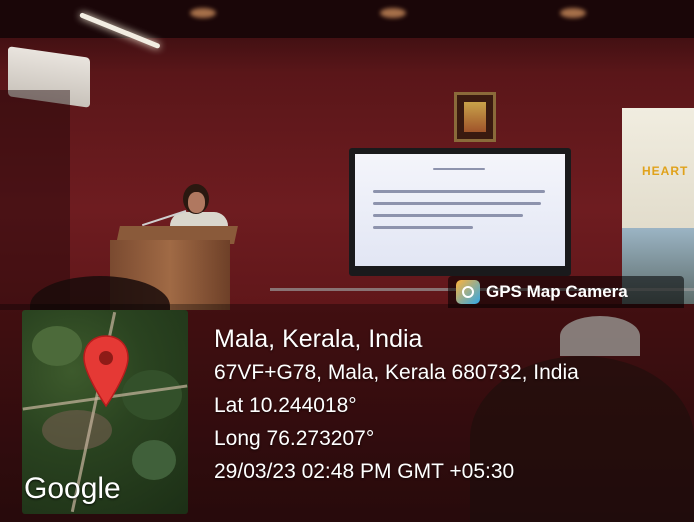  What do you see at coordinates (106, 371) in the screenshot?
I see `map-pin-icon` at bounding box center [106, 371].